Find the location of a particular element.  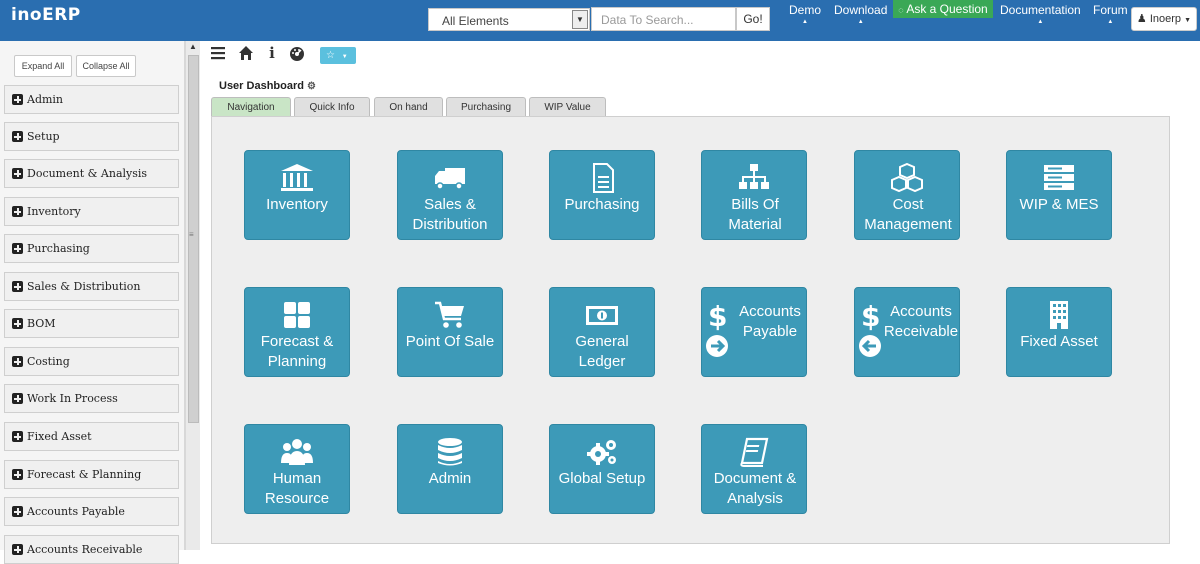

server-icon is located at coordinates (1059, 177).